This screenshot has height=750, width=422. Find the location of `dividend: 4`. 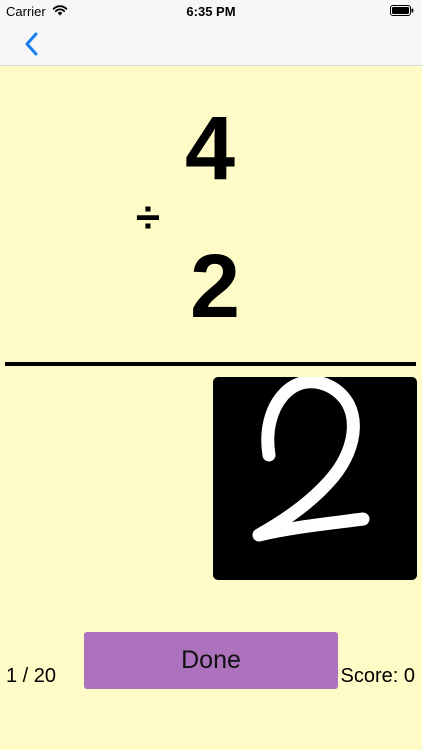

dividend: 4 is located at coordinates (210, 149).